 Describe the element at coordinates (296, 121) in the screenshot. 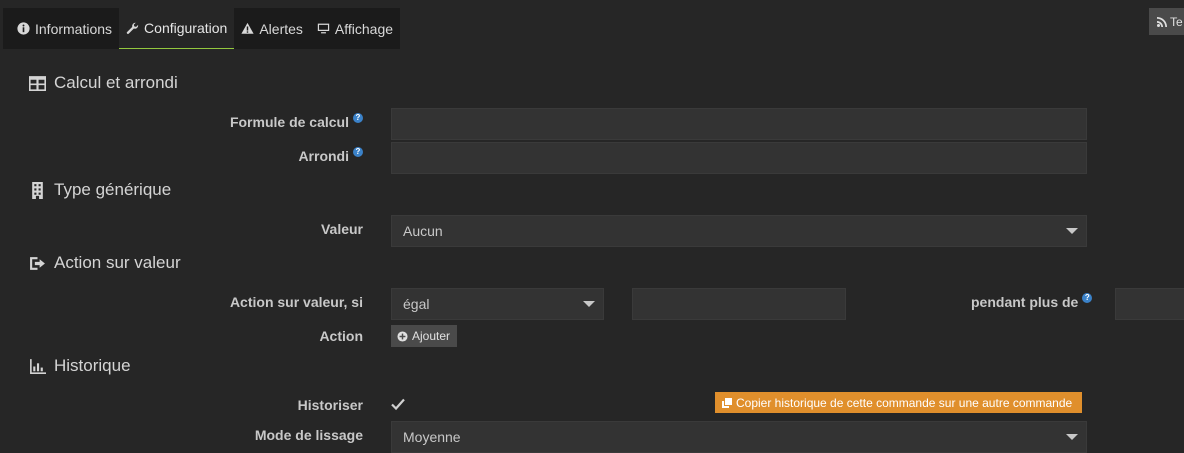

I see `formule-label: Formule de calcul?` at that location.